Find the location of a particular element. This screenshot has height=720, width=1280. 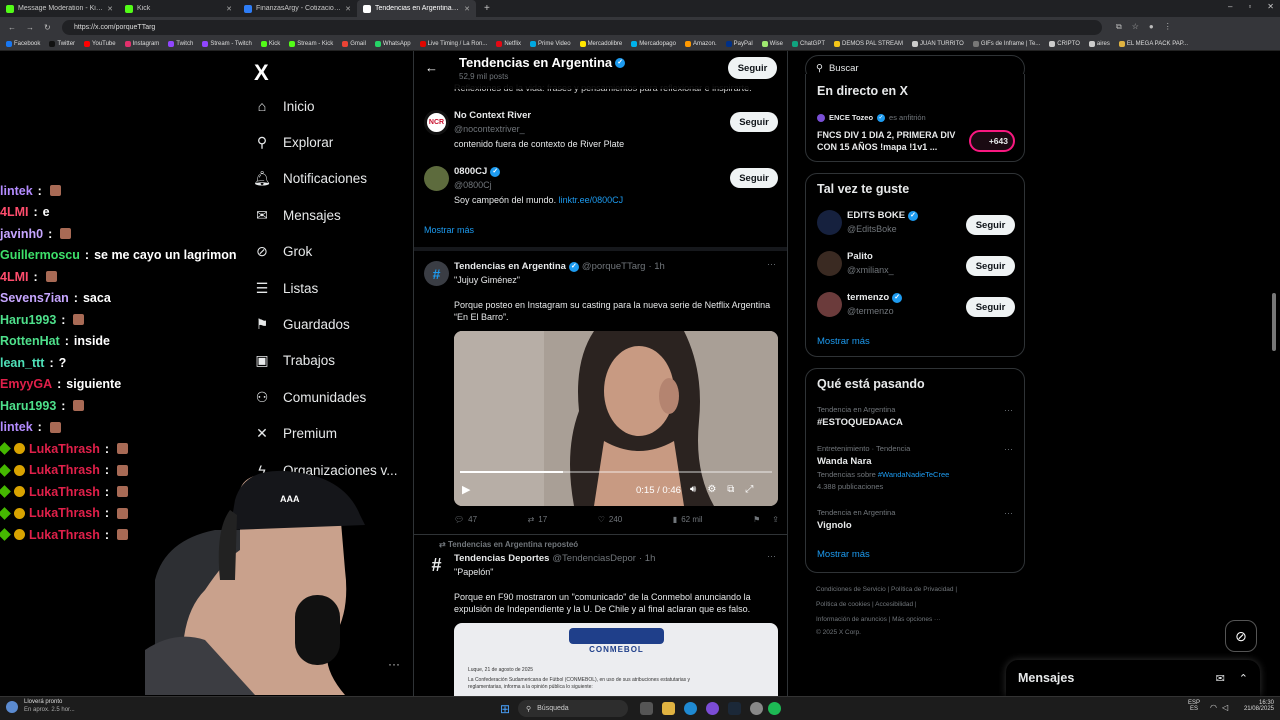

nav-item-notificaciones: 🔔︎ Notificaciones is located at coordinates (310, 178).